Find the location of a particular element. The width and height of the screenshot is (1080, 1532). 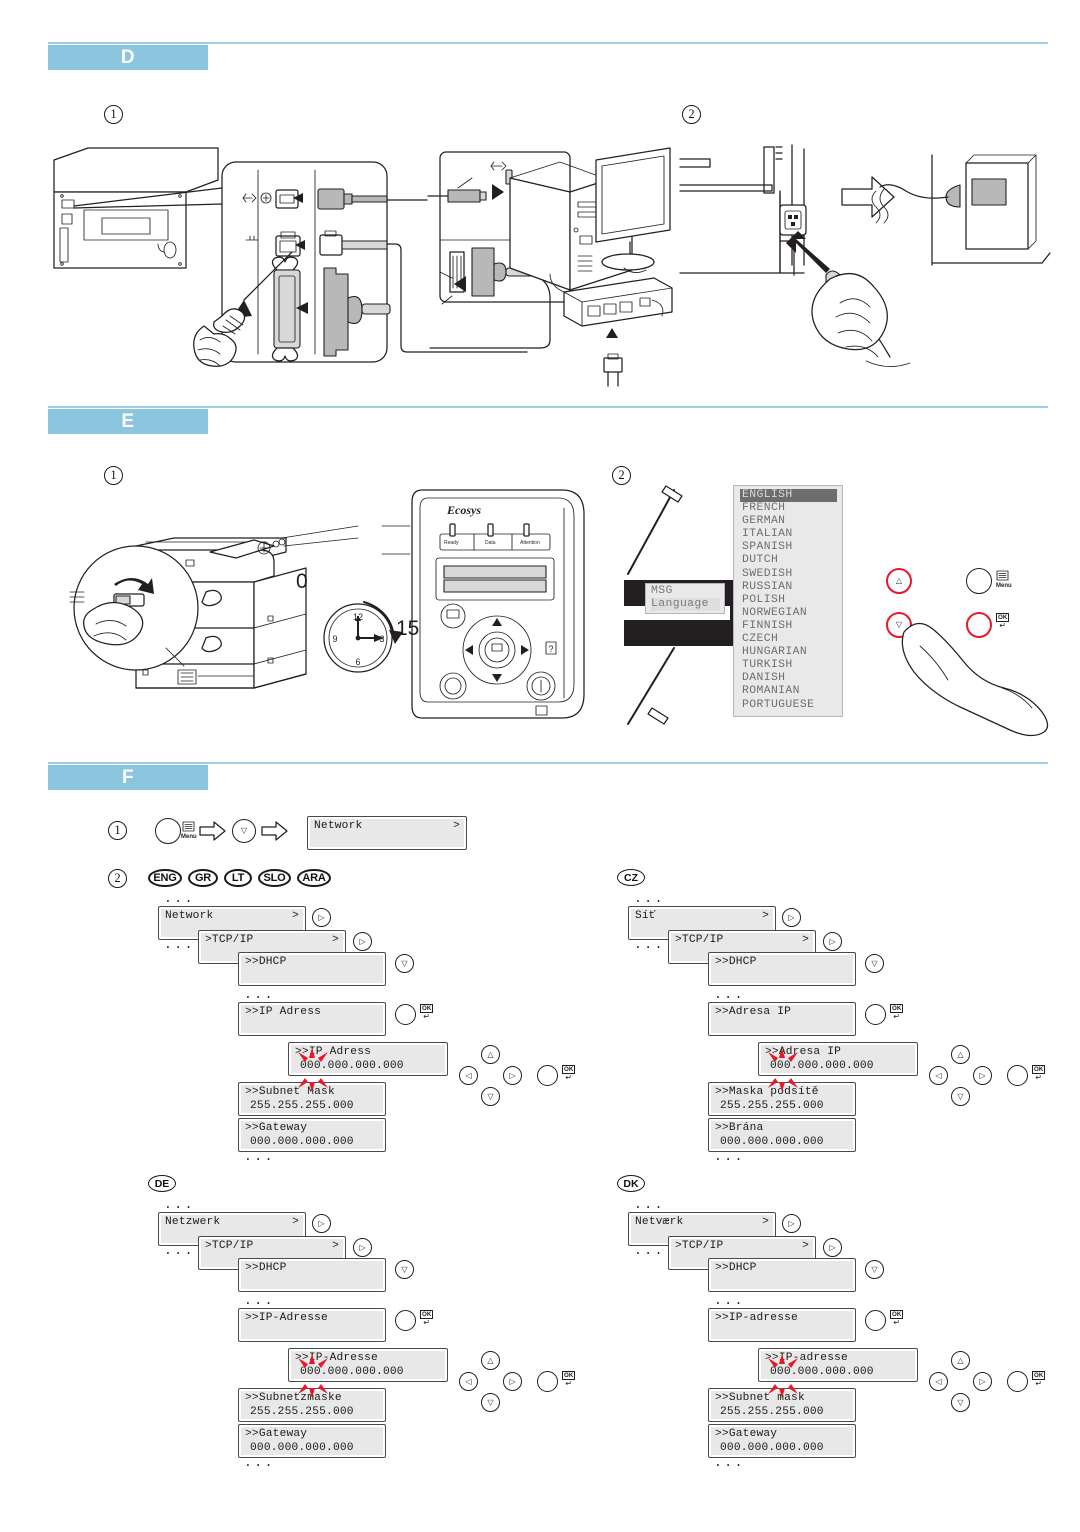

section-d-header: D is located at coordinates (540, 60).